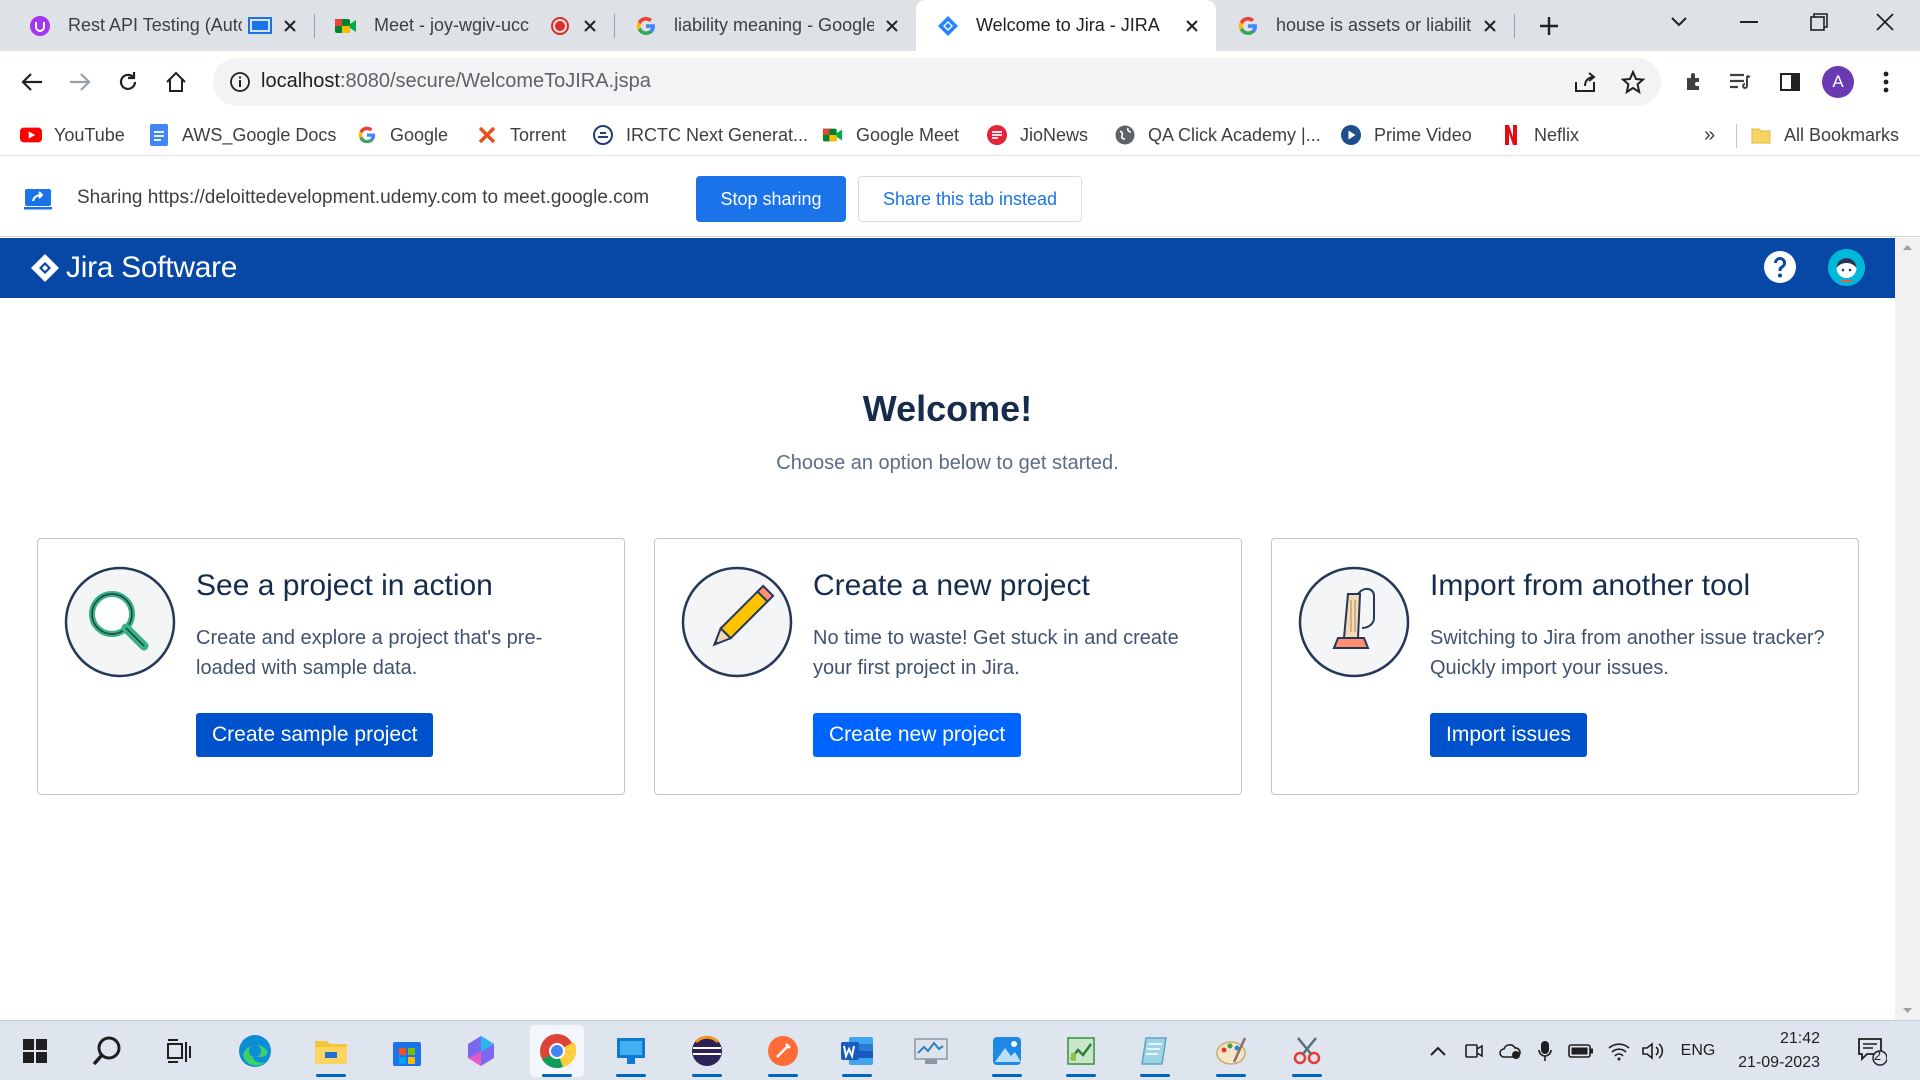 Image resolution: width=1920 pixels, height=1080 pixels. I want to click on chrome-app, so click(557, 1051).